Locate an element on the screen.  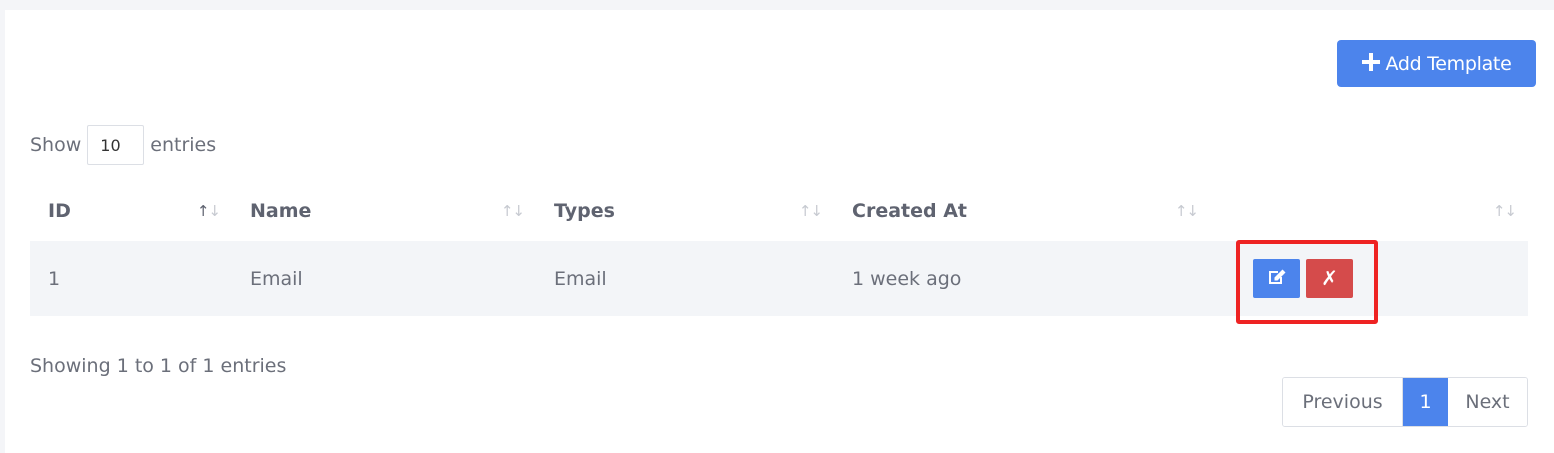
row-actions: ✗ is located at coordinates (1303, 278).